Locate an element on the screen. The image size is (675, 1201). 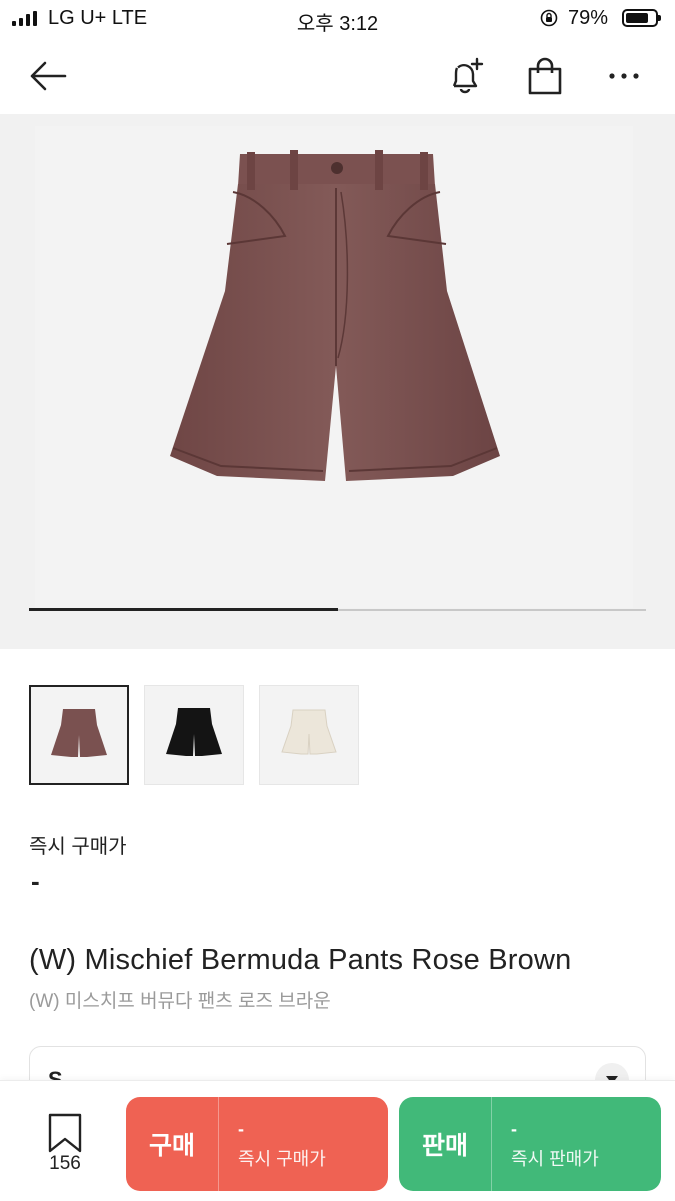
bell-plus-icon is located at coordinates (468, 75).